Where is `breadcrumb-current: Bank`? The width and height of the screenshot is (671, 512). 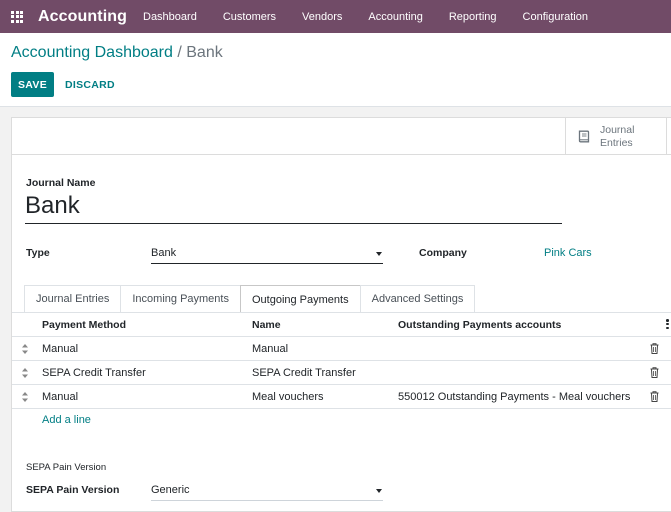 breadcrumb-current: Bank is located at coordinates (204, 52).